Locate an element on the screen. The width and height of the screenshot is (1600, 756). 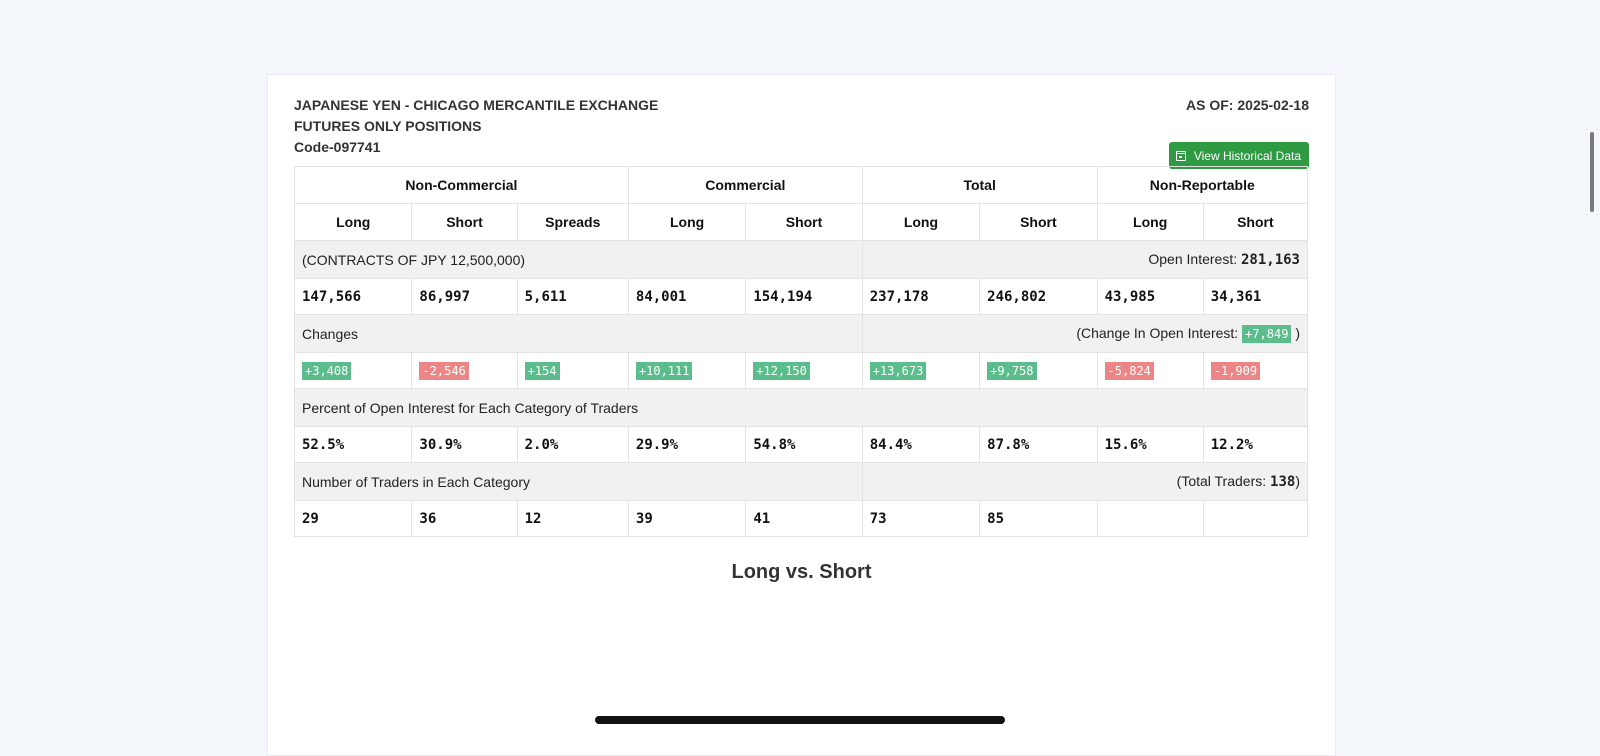
group-header: Total is located at coordinates (979, 185).